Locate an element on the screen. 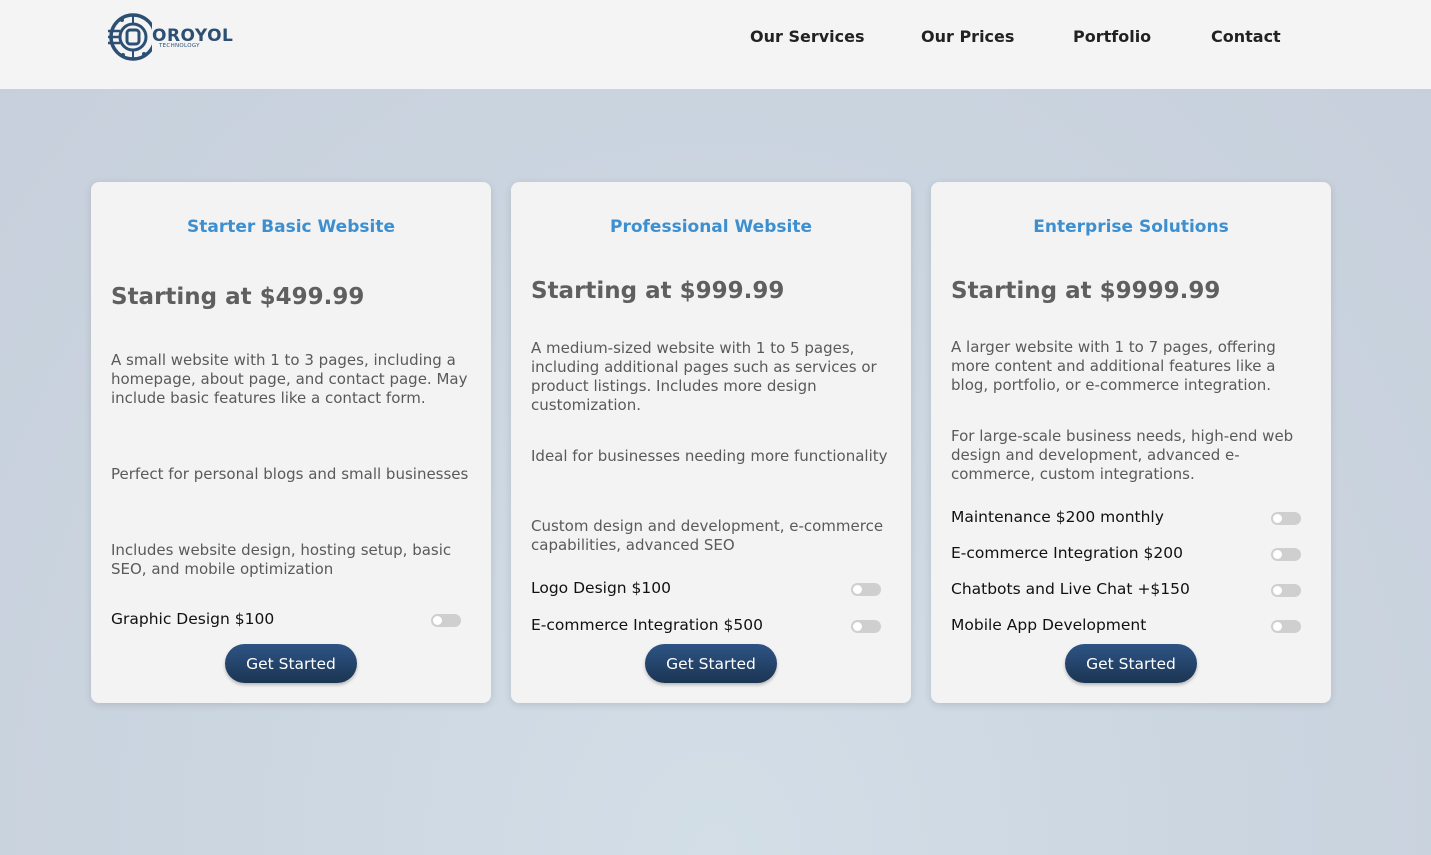 This screenshot has width=1431, height=855. addon-label: Logo Design $100 is located at coordinates (601, 588).